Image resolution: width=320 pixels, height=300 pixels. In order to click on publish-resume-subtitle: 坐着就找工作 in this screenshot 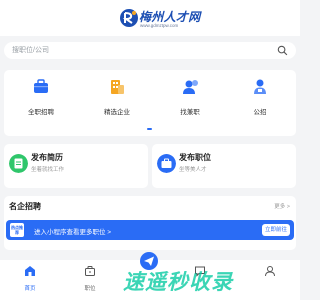, I will do `click(48, 170)`.